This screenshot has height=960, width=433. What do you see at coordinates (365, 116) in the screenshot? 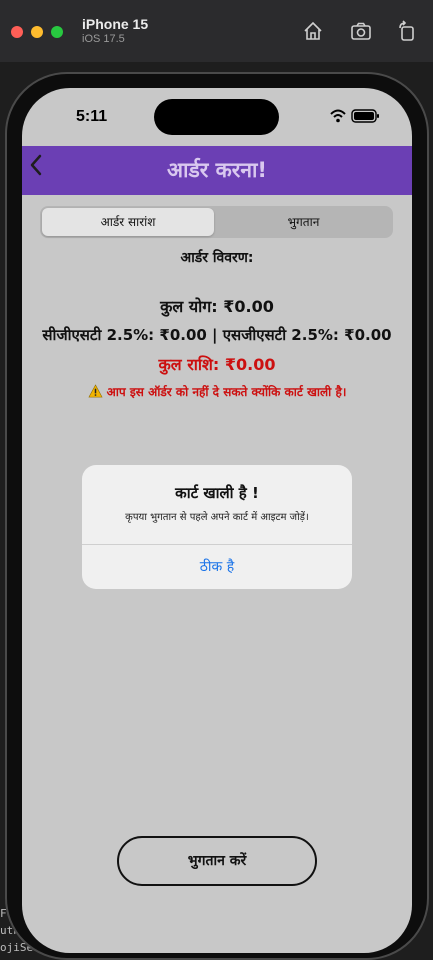
I see `battery-icon` at bounding box center [365, 116].